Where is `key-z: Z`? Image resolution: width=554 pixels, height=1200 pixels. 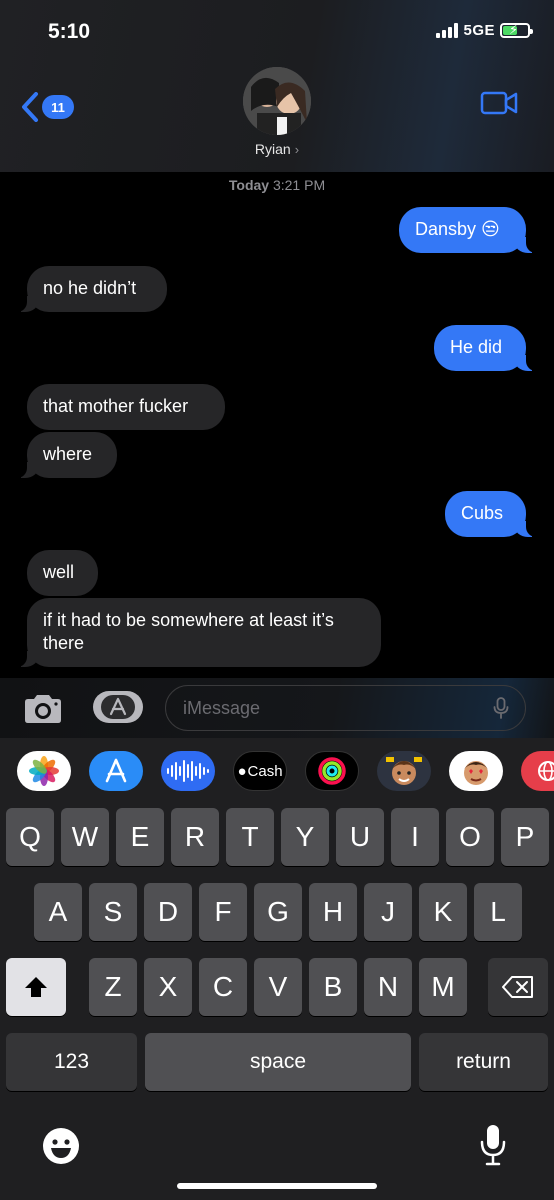
key-z: Z is located at coordinates (113, 987).